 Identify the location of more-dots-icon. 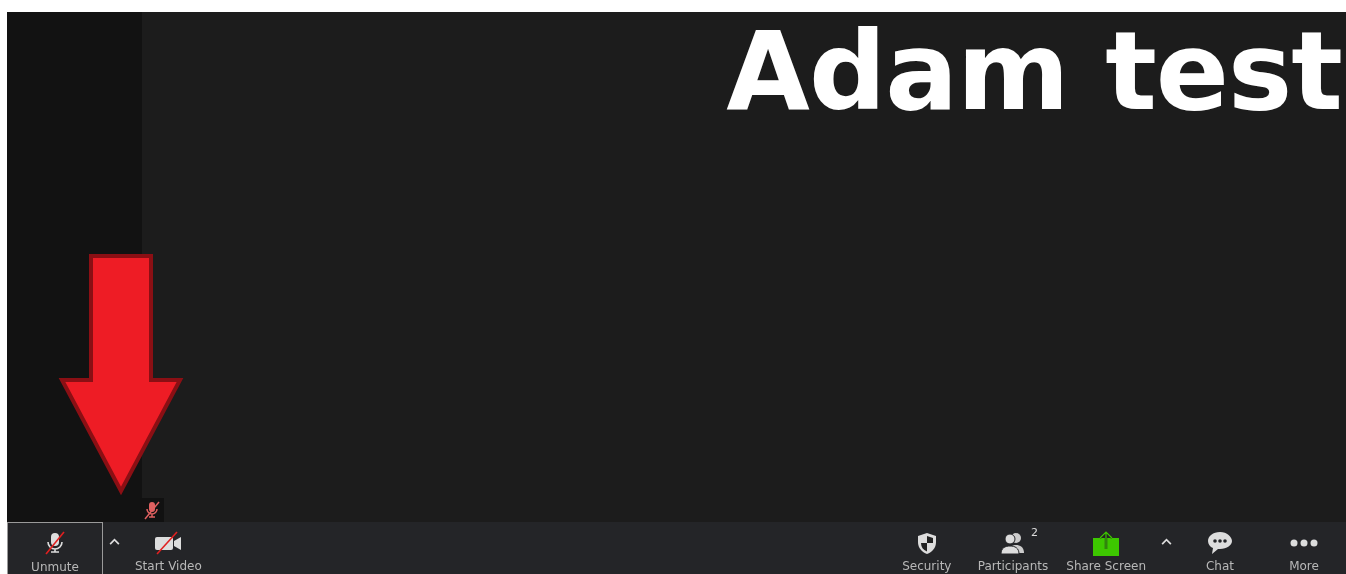
(1304, 542).